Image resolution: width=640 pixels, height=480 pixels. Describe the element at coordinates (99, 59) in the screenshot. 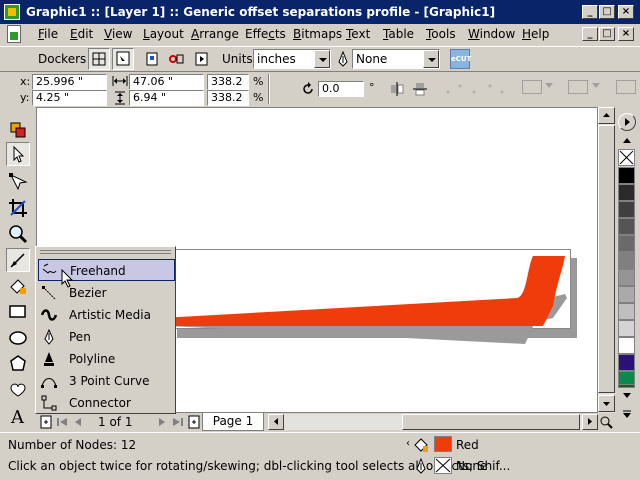

I see `grid-button` at that location.